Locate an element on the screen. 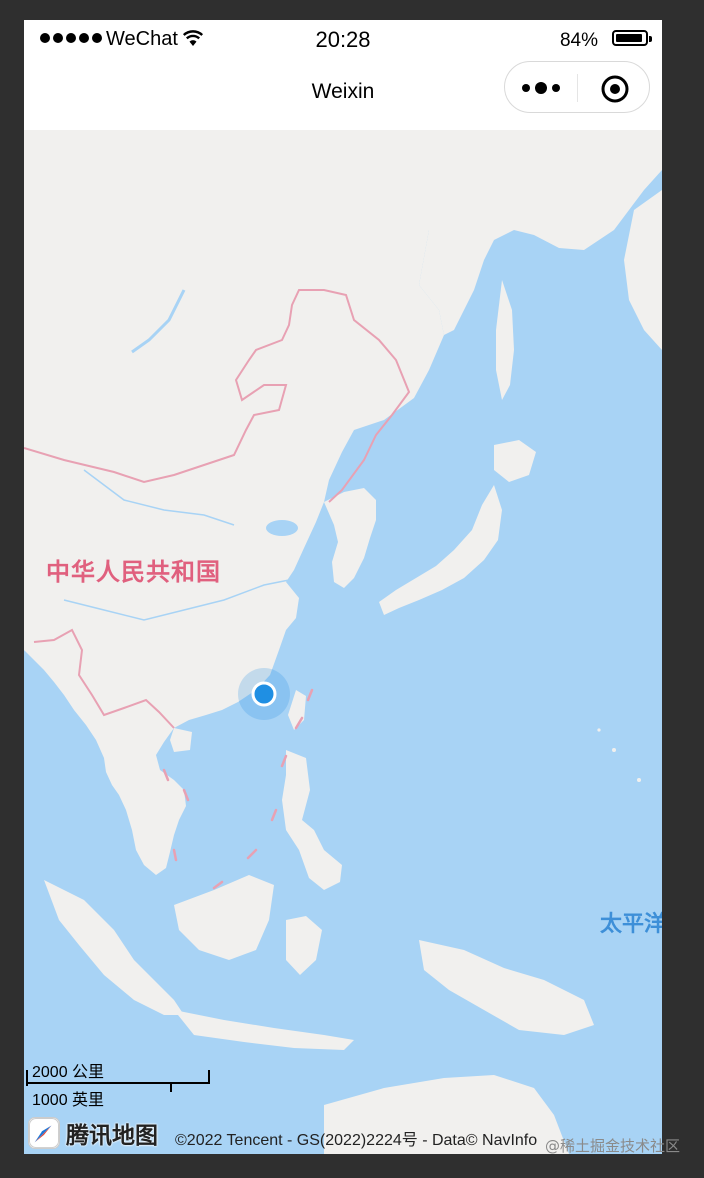 This screenshot has height=1178, width=704. battery-percent: 84% is located at coordinates (578, 40).